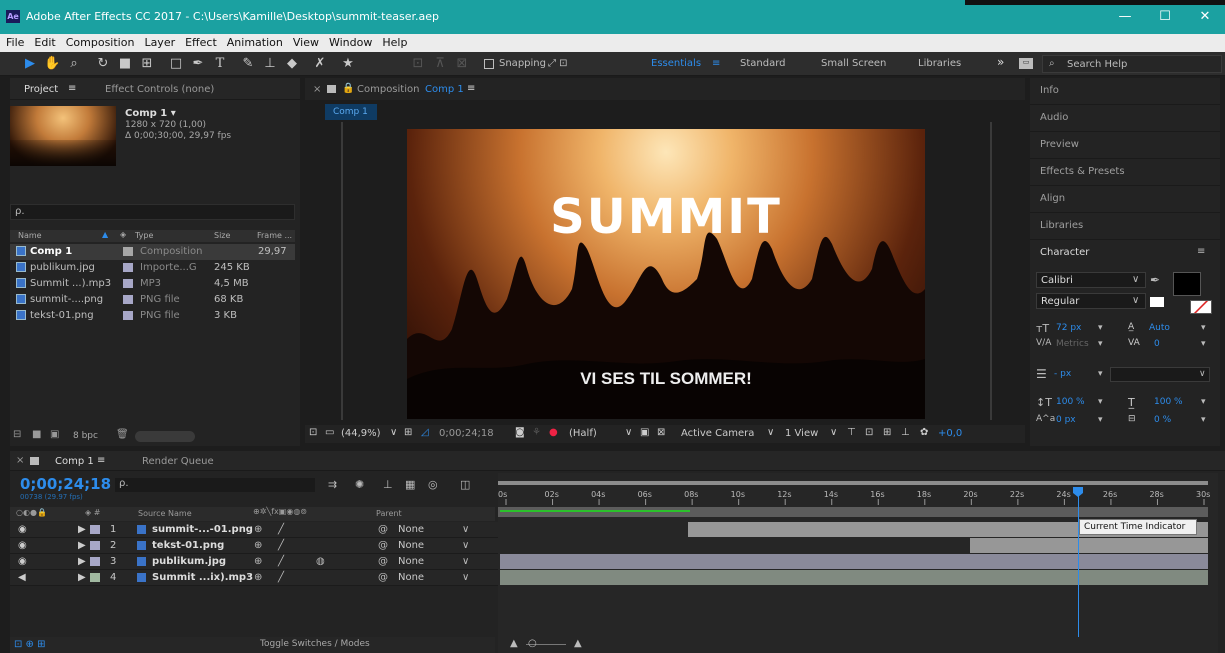  Describe the element at coordinates (20, 460) in the screenshot. I see `close-tab-icon: ×` at that location.